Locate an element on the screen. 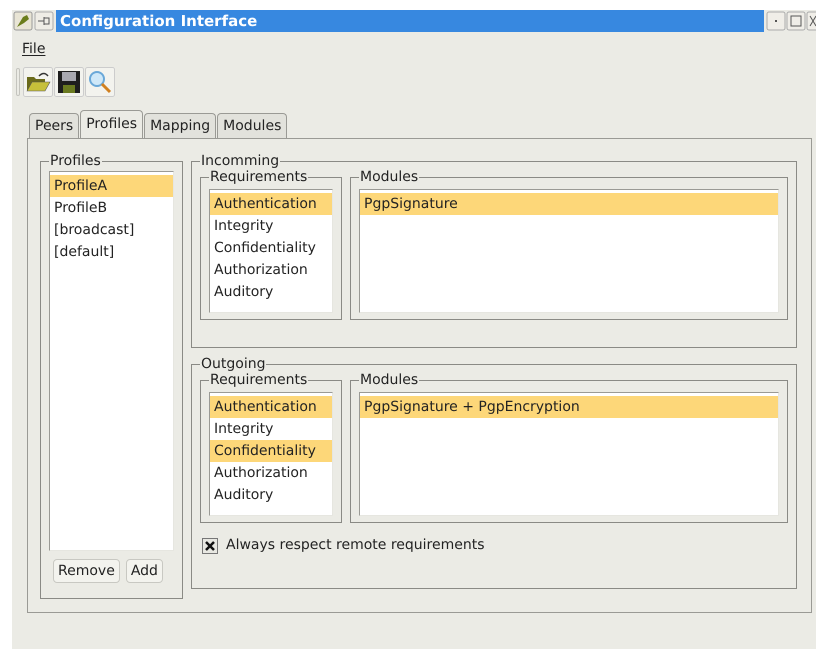 The height and width of the screenshot is (649, 816). list-item: [broadcast] is located at coordinates (111, 230).